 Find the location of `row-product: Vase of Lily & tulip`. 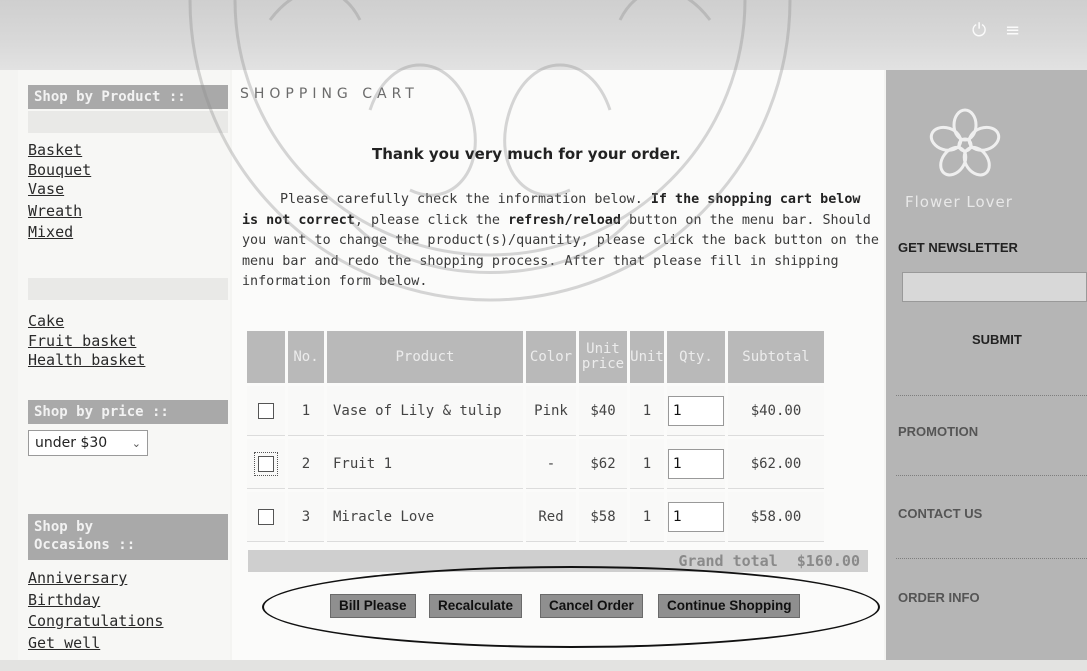

row-product: Vase of Lily & tulip is located at coordinates (425, 411).